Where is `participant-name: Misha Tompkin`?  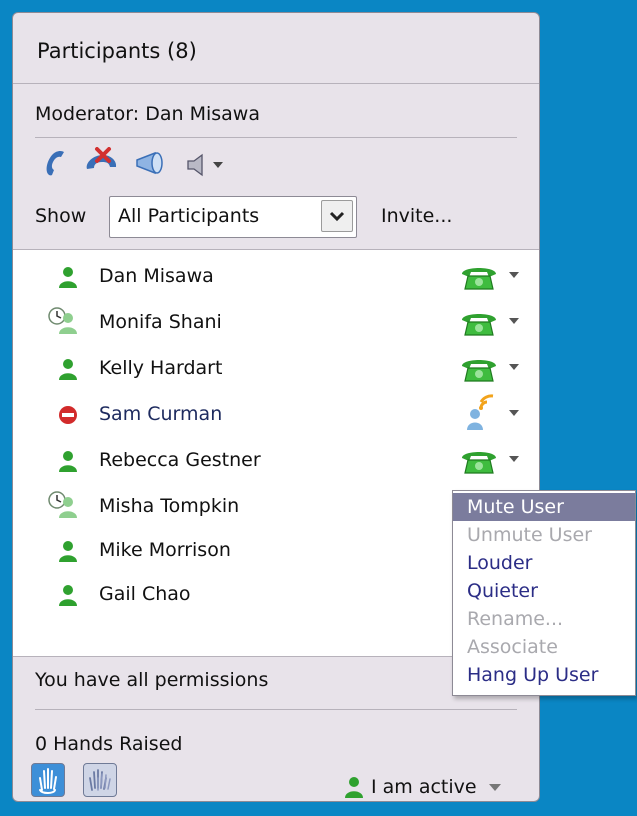
participant-name: Misha Tompkin is located at coordinates (169, 506).